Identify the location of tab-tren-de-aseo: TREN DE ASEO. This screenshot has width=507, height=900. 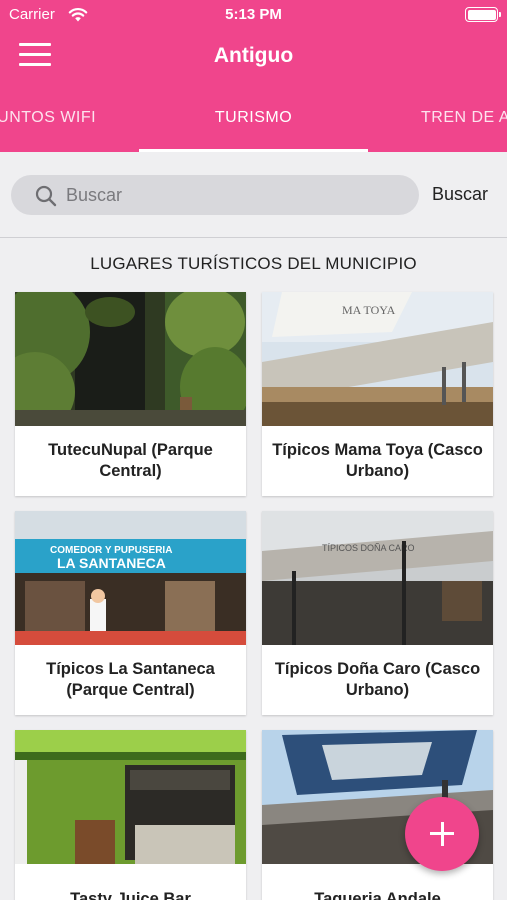
(464, 118).